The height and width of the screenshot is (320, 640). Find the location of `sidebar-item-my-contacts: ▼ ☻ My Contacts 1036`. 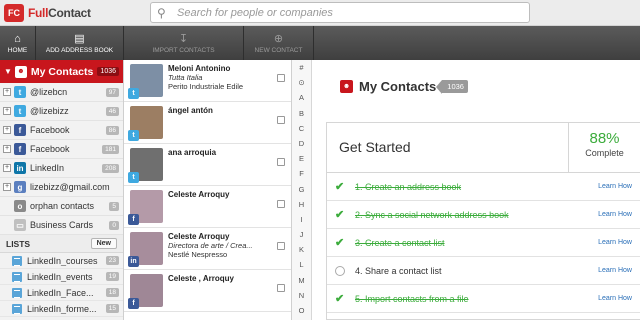

sidebar-item-my-contacts: ▼ ☻ My Contacts 1036 is located at coordinates (61, 71).